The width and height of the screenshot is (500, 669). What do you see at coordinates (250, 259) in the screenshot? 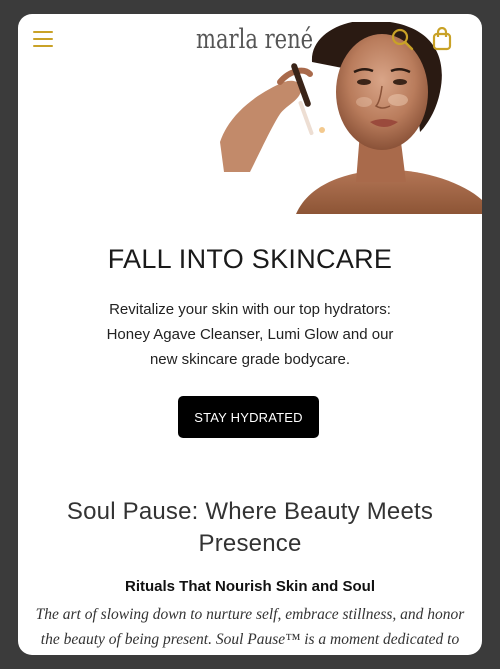
I see `hero-title: FALL INTO SKINCARE` at bounding box center [250, 259].